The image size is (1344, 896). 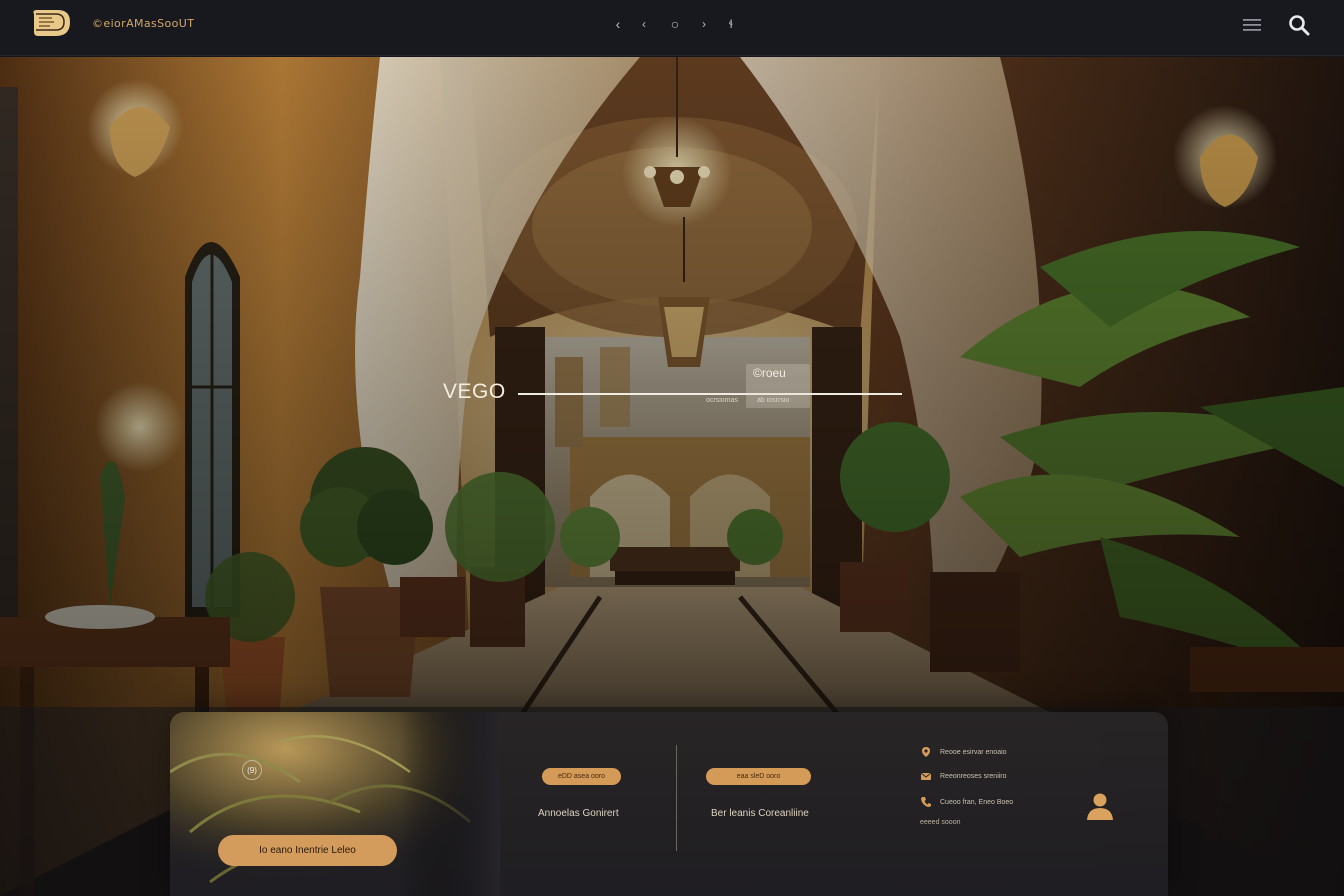 I want to click on info-row: Reeonreoses sreniiro, so click(x=963, y=776).